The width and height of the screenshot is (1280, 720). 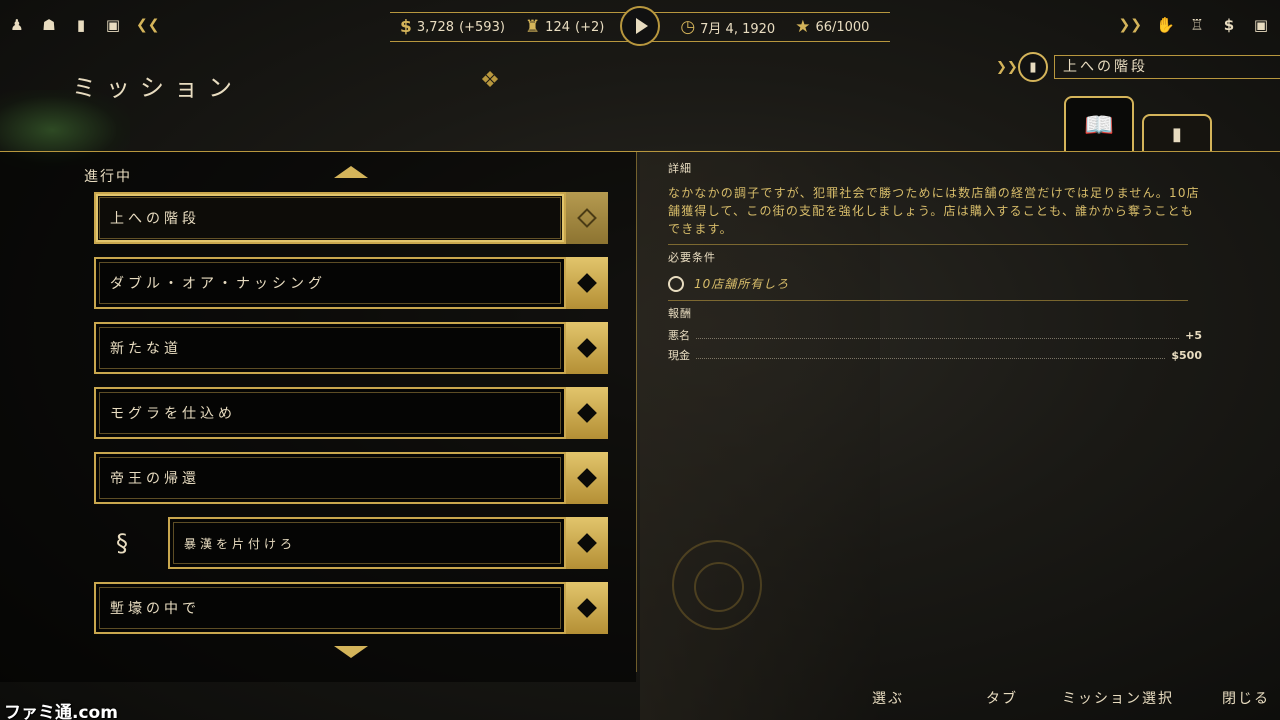 I want to click on mission-item: 帝王の帰還, so click(x=351, y=478).